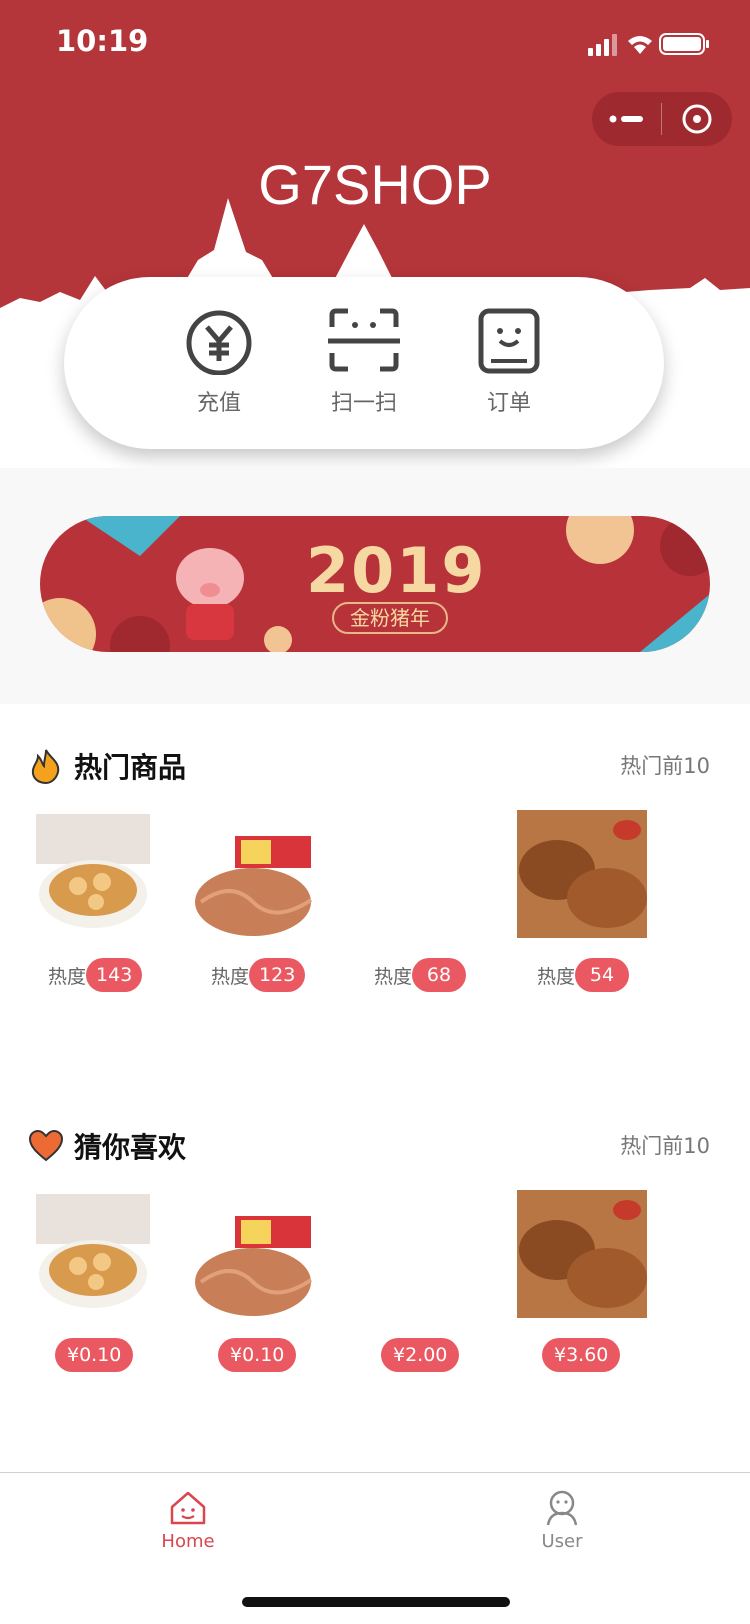 The height and width of the screenshot is (1624, 750). Describe the element at coordinates (375, 766) in the screenshot. I see `hot-section-header: 热门商品 热门前10` at that location.